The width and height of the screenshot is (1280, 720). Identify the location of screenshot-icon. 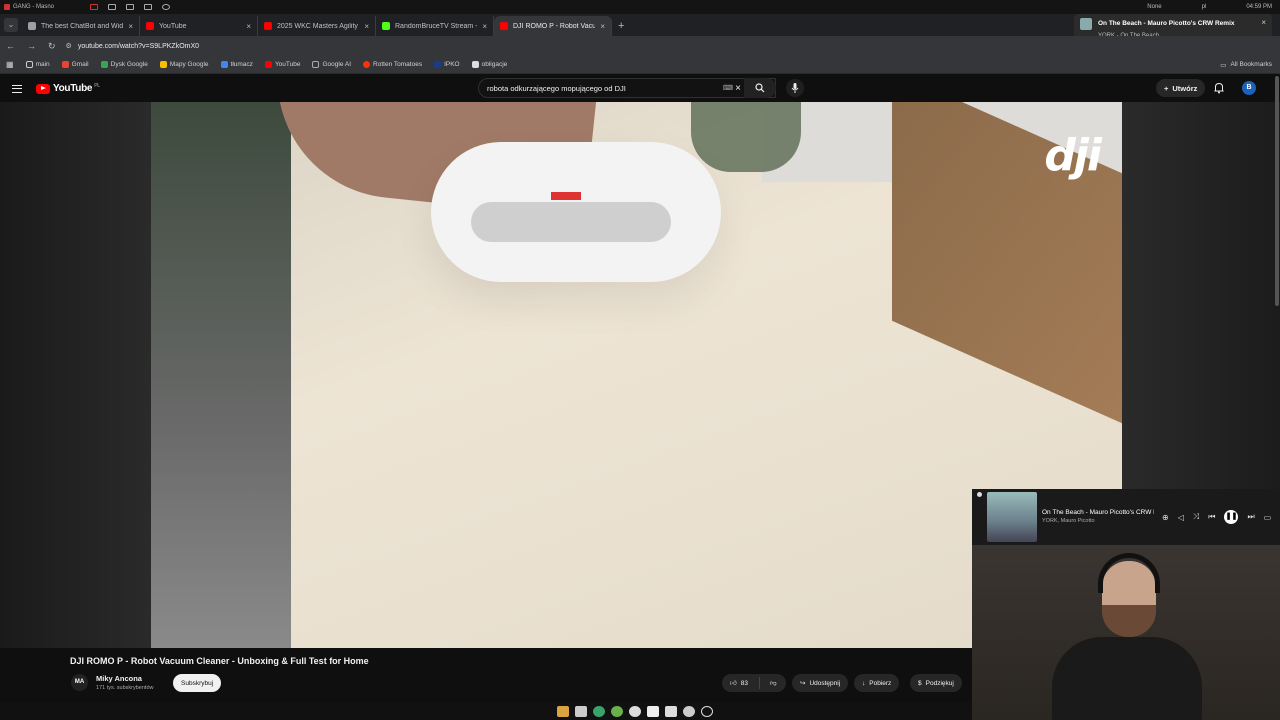
(707, 711).